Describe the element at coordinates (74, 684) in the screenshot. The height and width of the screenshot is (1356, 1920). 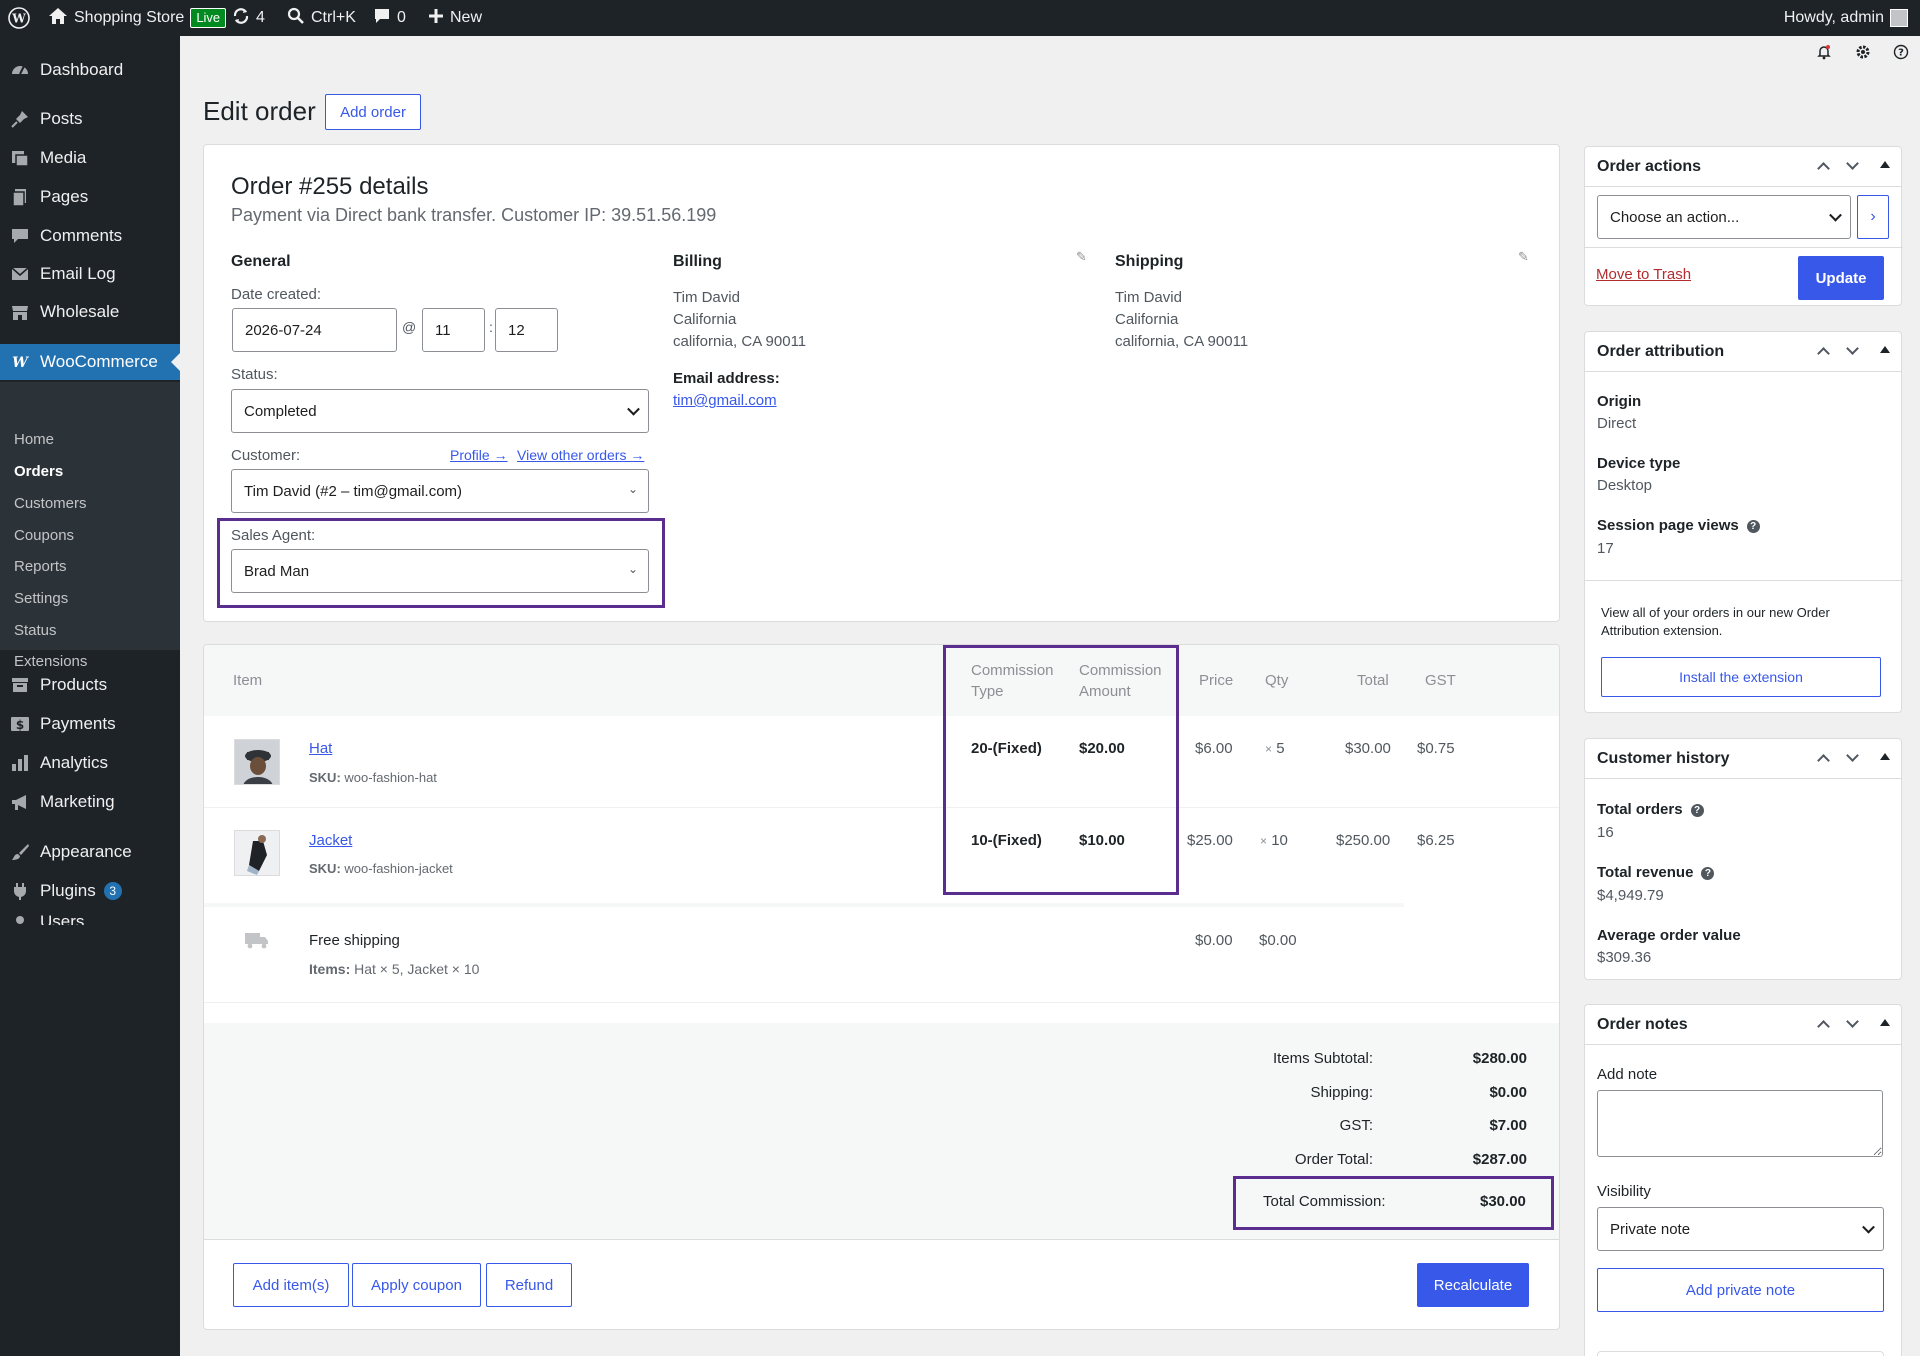
I see `menu-label: Products` at that location.